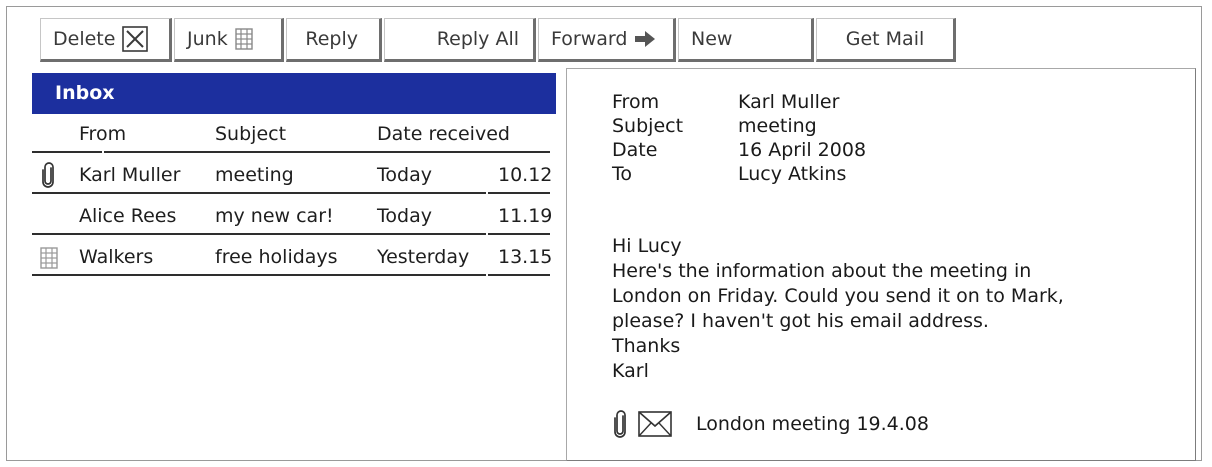 This screenshot has height=467, width=1212. I want to click on get-mail-button: Get Mail, so click(886, 40).